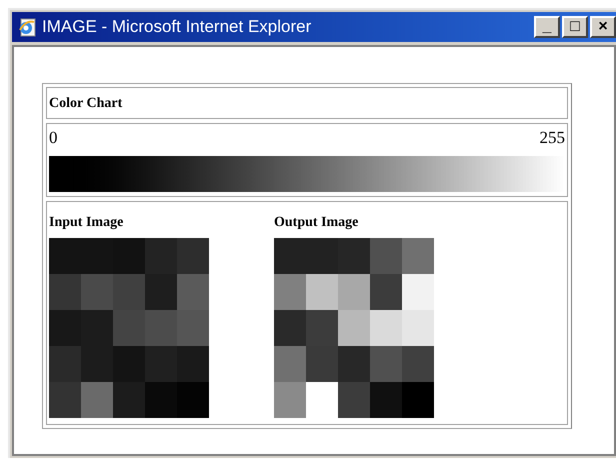 This screenshot has width=616, height=464. I want to click on window-title: IMAGE - Microsoft Internet Explorer, so click(177, 27).